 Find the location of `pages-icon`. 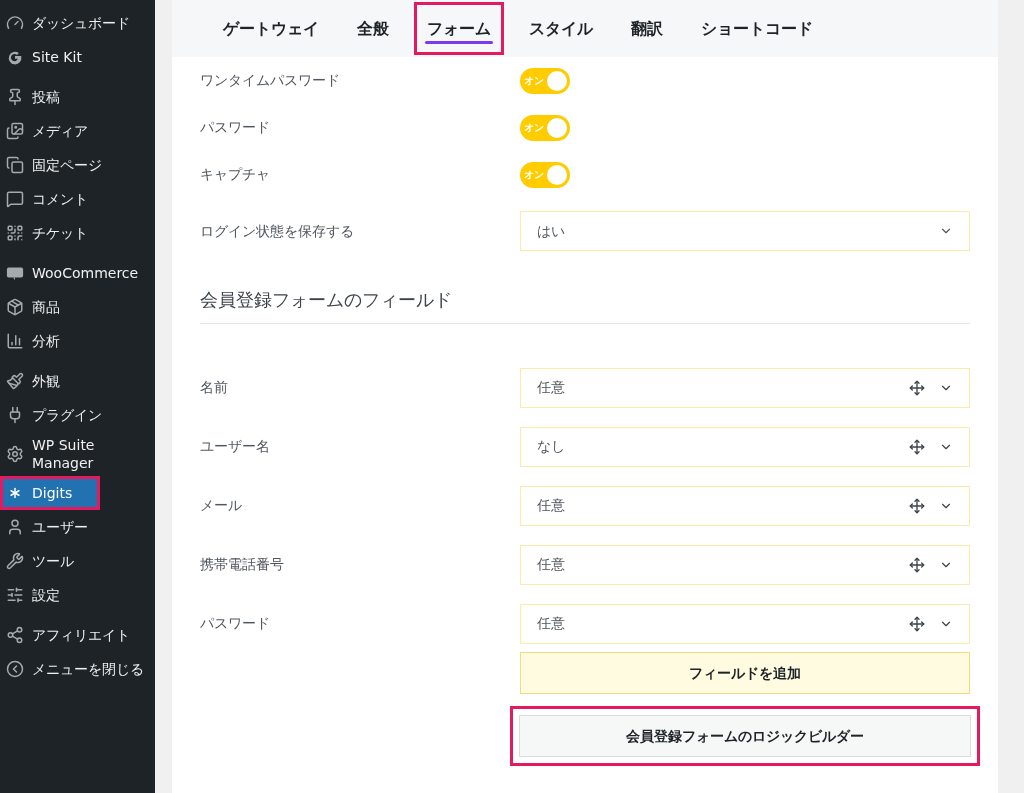

pages-icon is located at coordinates (15, 165).